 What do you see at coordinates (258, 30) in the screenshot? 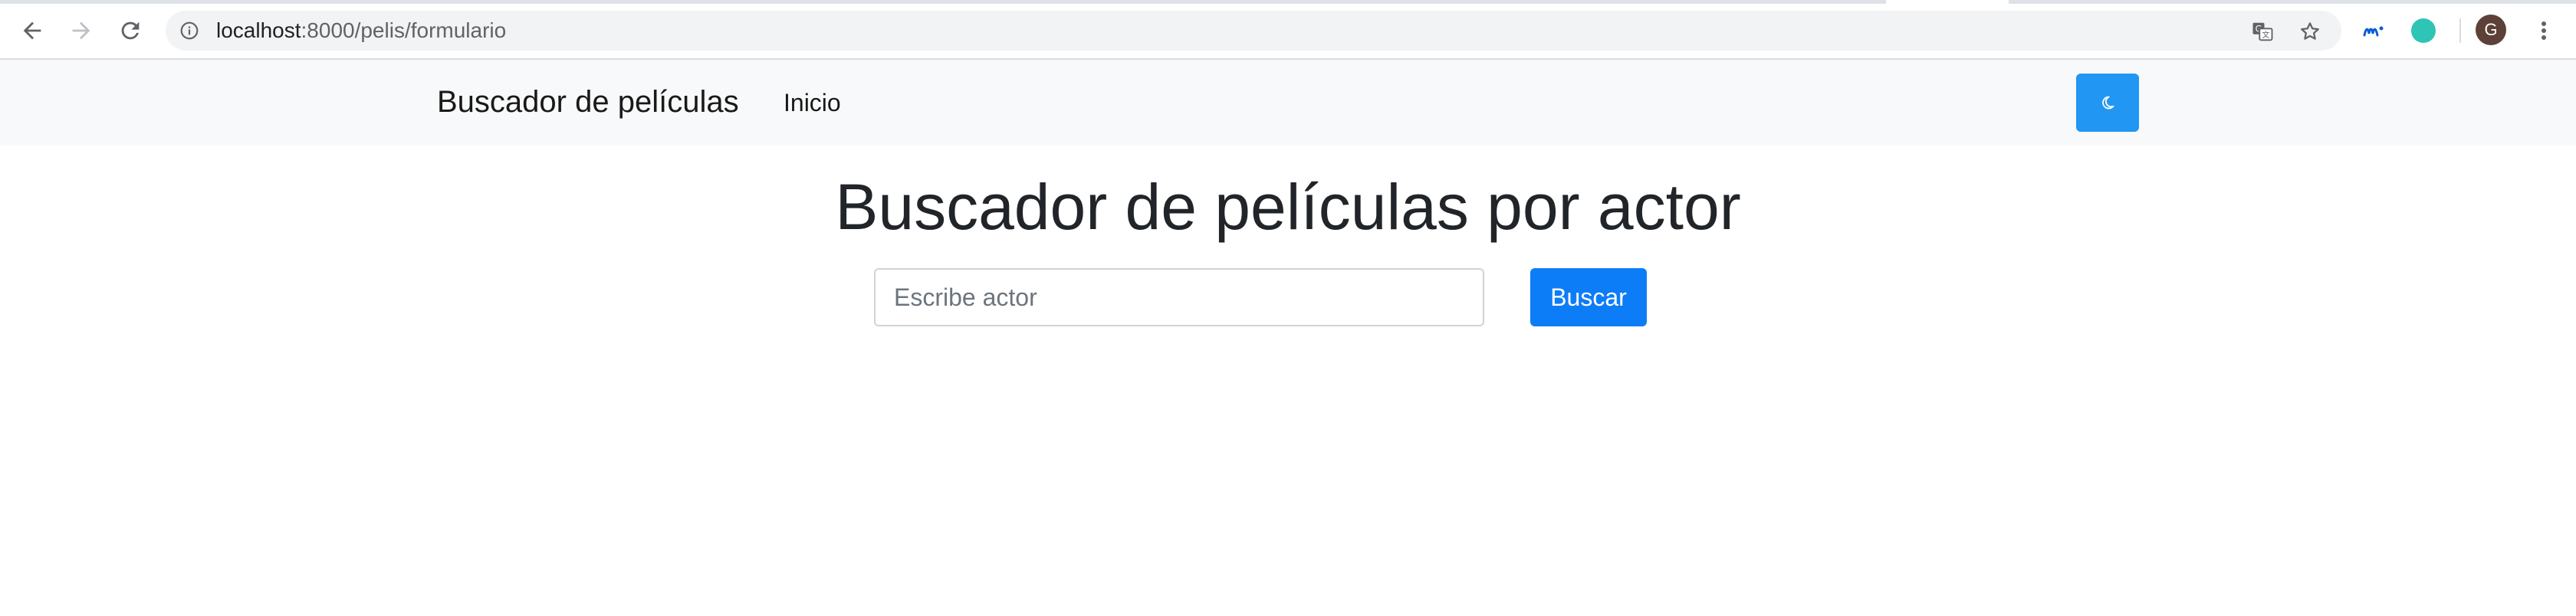
I see `url-host: localhost` at bounding box center [258, 30].